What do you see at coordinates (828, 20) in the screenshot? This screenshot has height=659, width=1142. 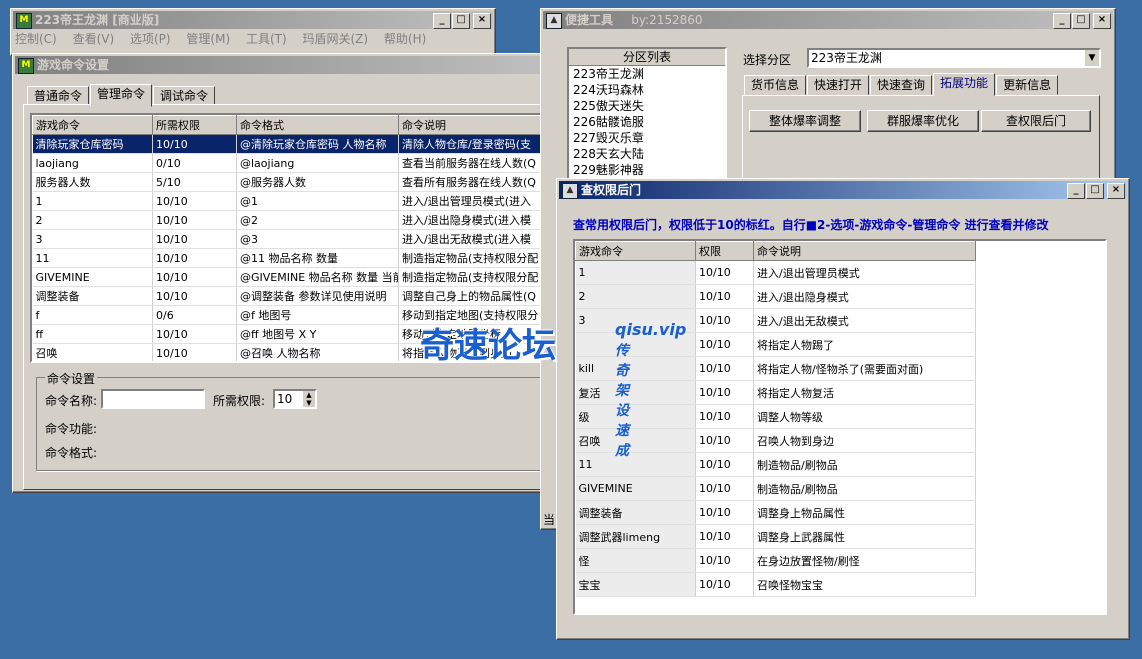 I see `tool-window-titlebar: ▲ 便捷工具 by:2152860 _ □ ×` at bounding box center [828, 20].